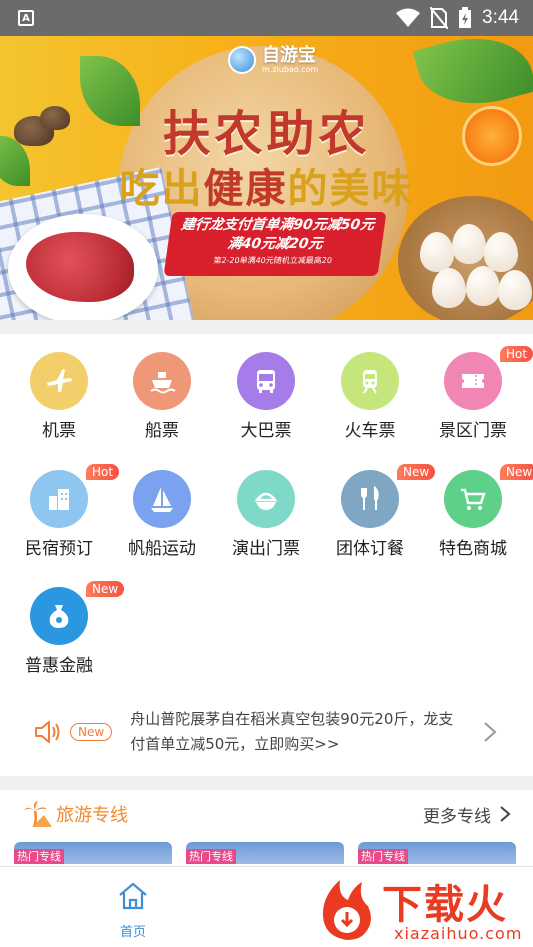 The height and width of the screenshot is (947, 533). I want to click on ship-icon, so click(162, 381).